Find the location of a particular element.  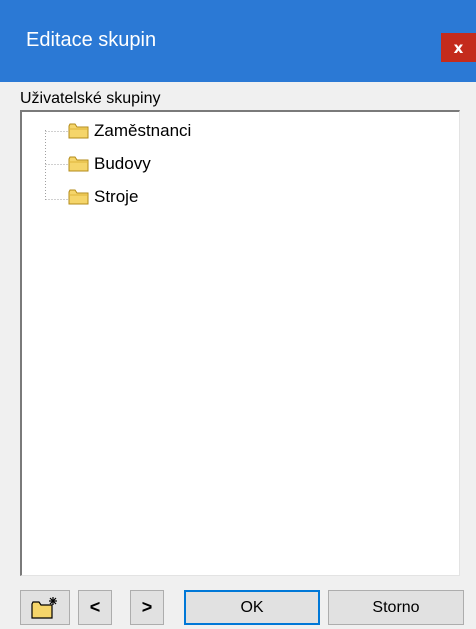

previous-button: < is located at coordinates (95, 607).